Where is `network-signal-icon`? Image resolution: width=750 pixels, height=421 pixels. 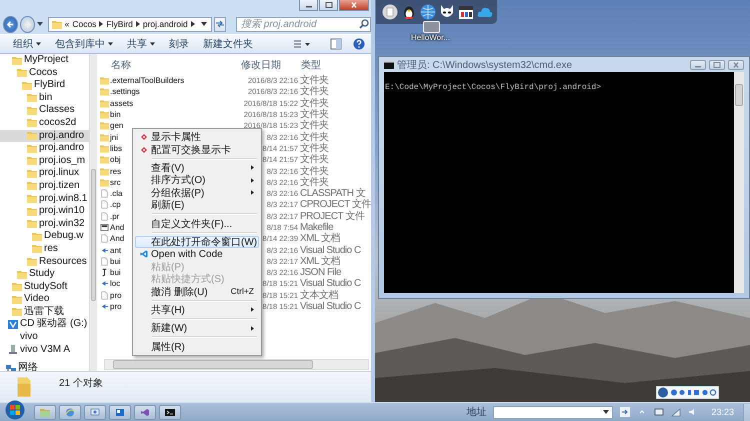 network-signal-icon is located at coordinates (676, 412).